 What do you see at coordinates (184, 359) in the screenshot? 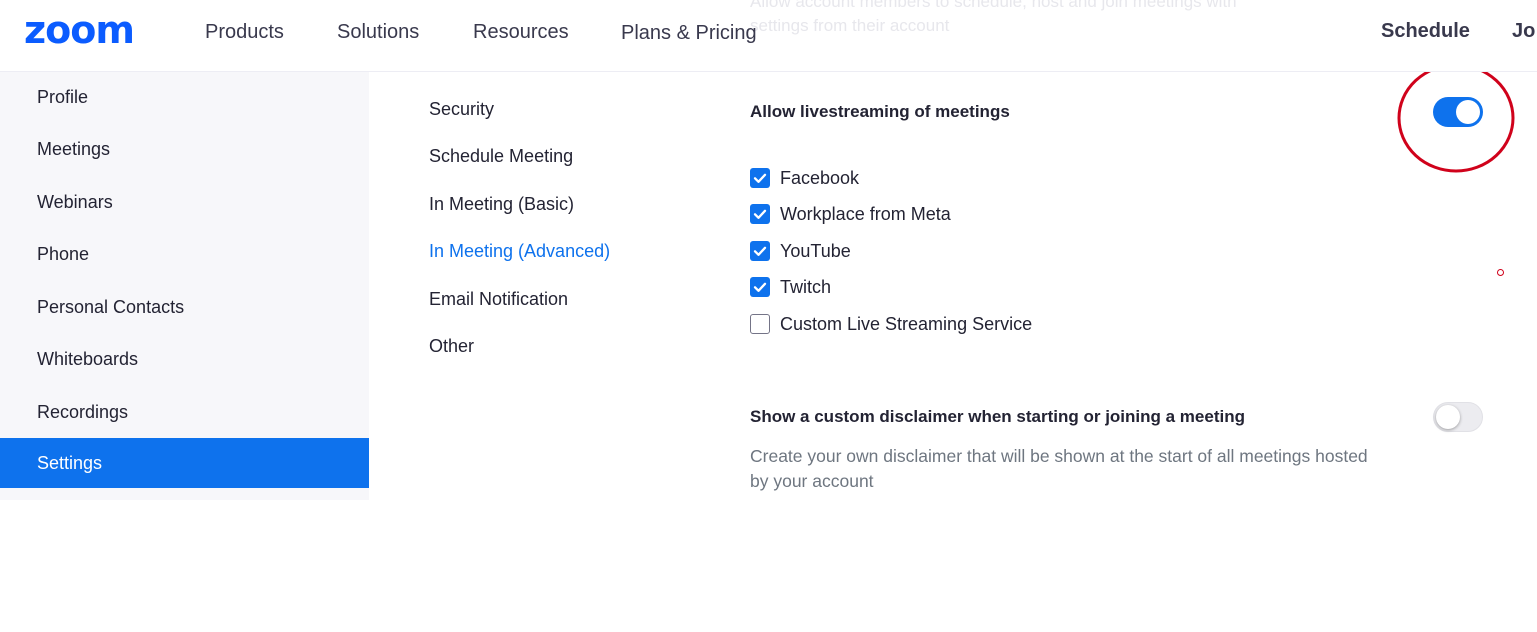
I see `sidebar-item-whiteboards: Whiteboards` at bounding box center [184, 359].